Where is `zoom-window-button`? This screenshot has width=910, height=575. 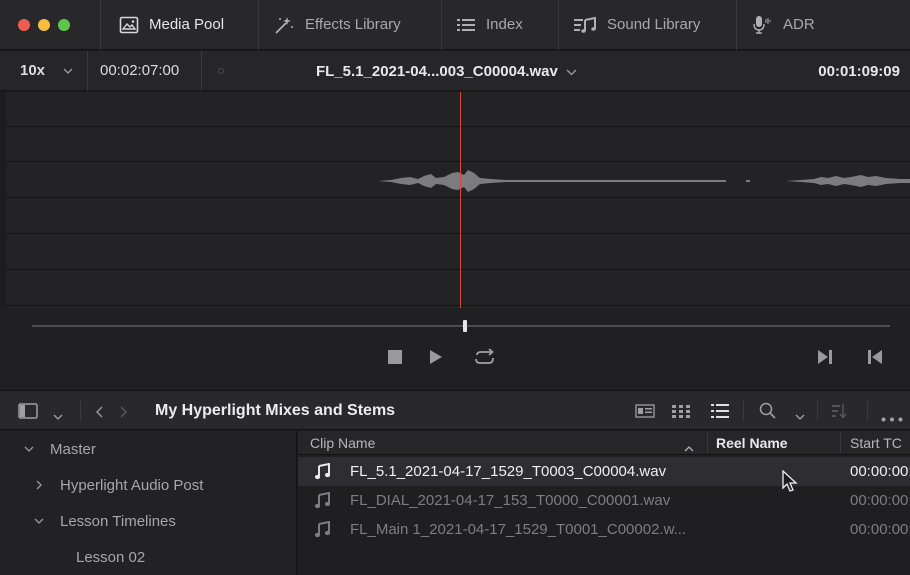
zoom-window-button is located at coordinates (64, 24).